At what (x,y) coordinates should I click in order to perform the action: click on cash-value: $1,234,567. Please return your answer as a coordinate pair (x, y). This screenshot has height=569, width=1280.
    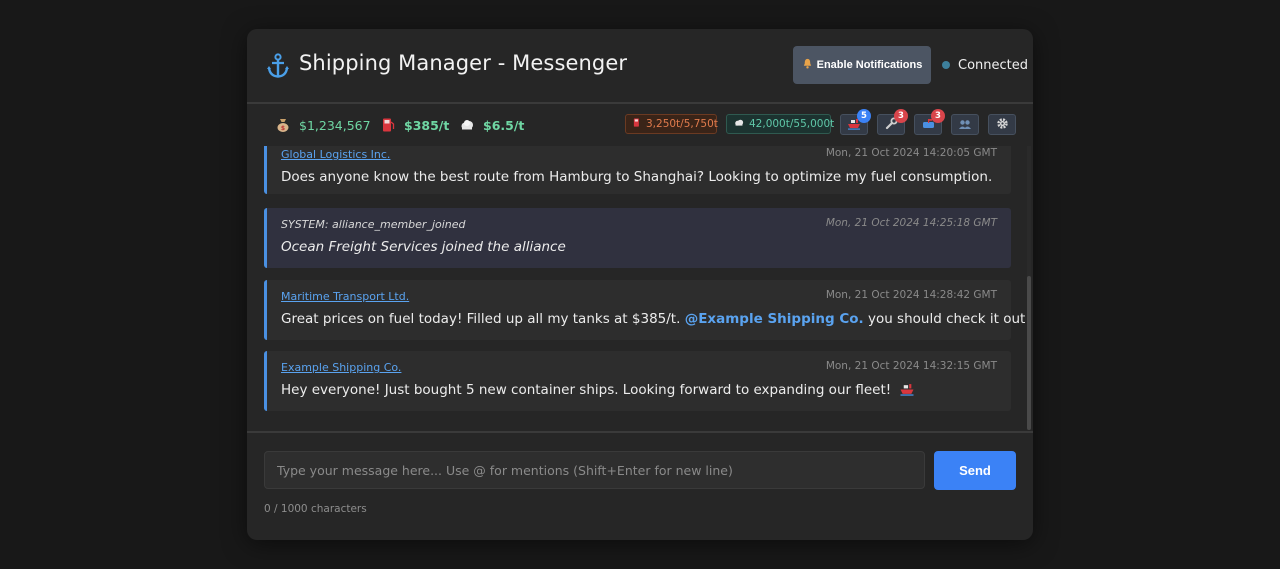
    Looking at the image, I should click on (335, 125).